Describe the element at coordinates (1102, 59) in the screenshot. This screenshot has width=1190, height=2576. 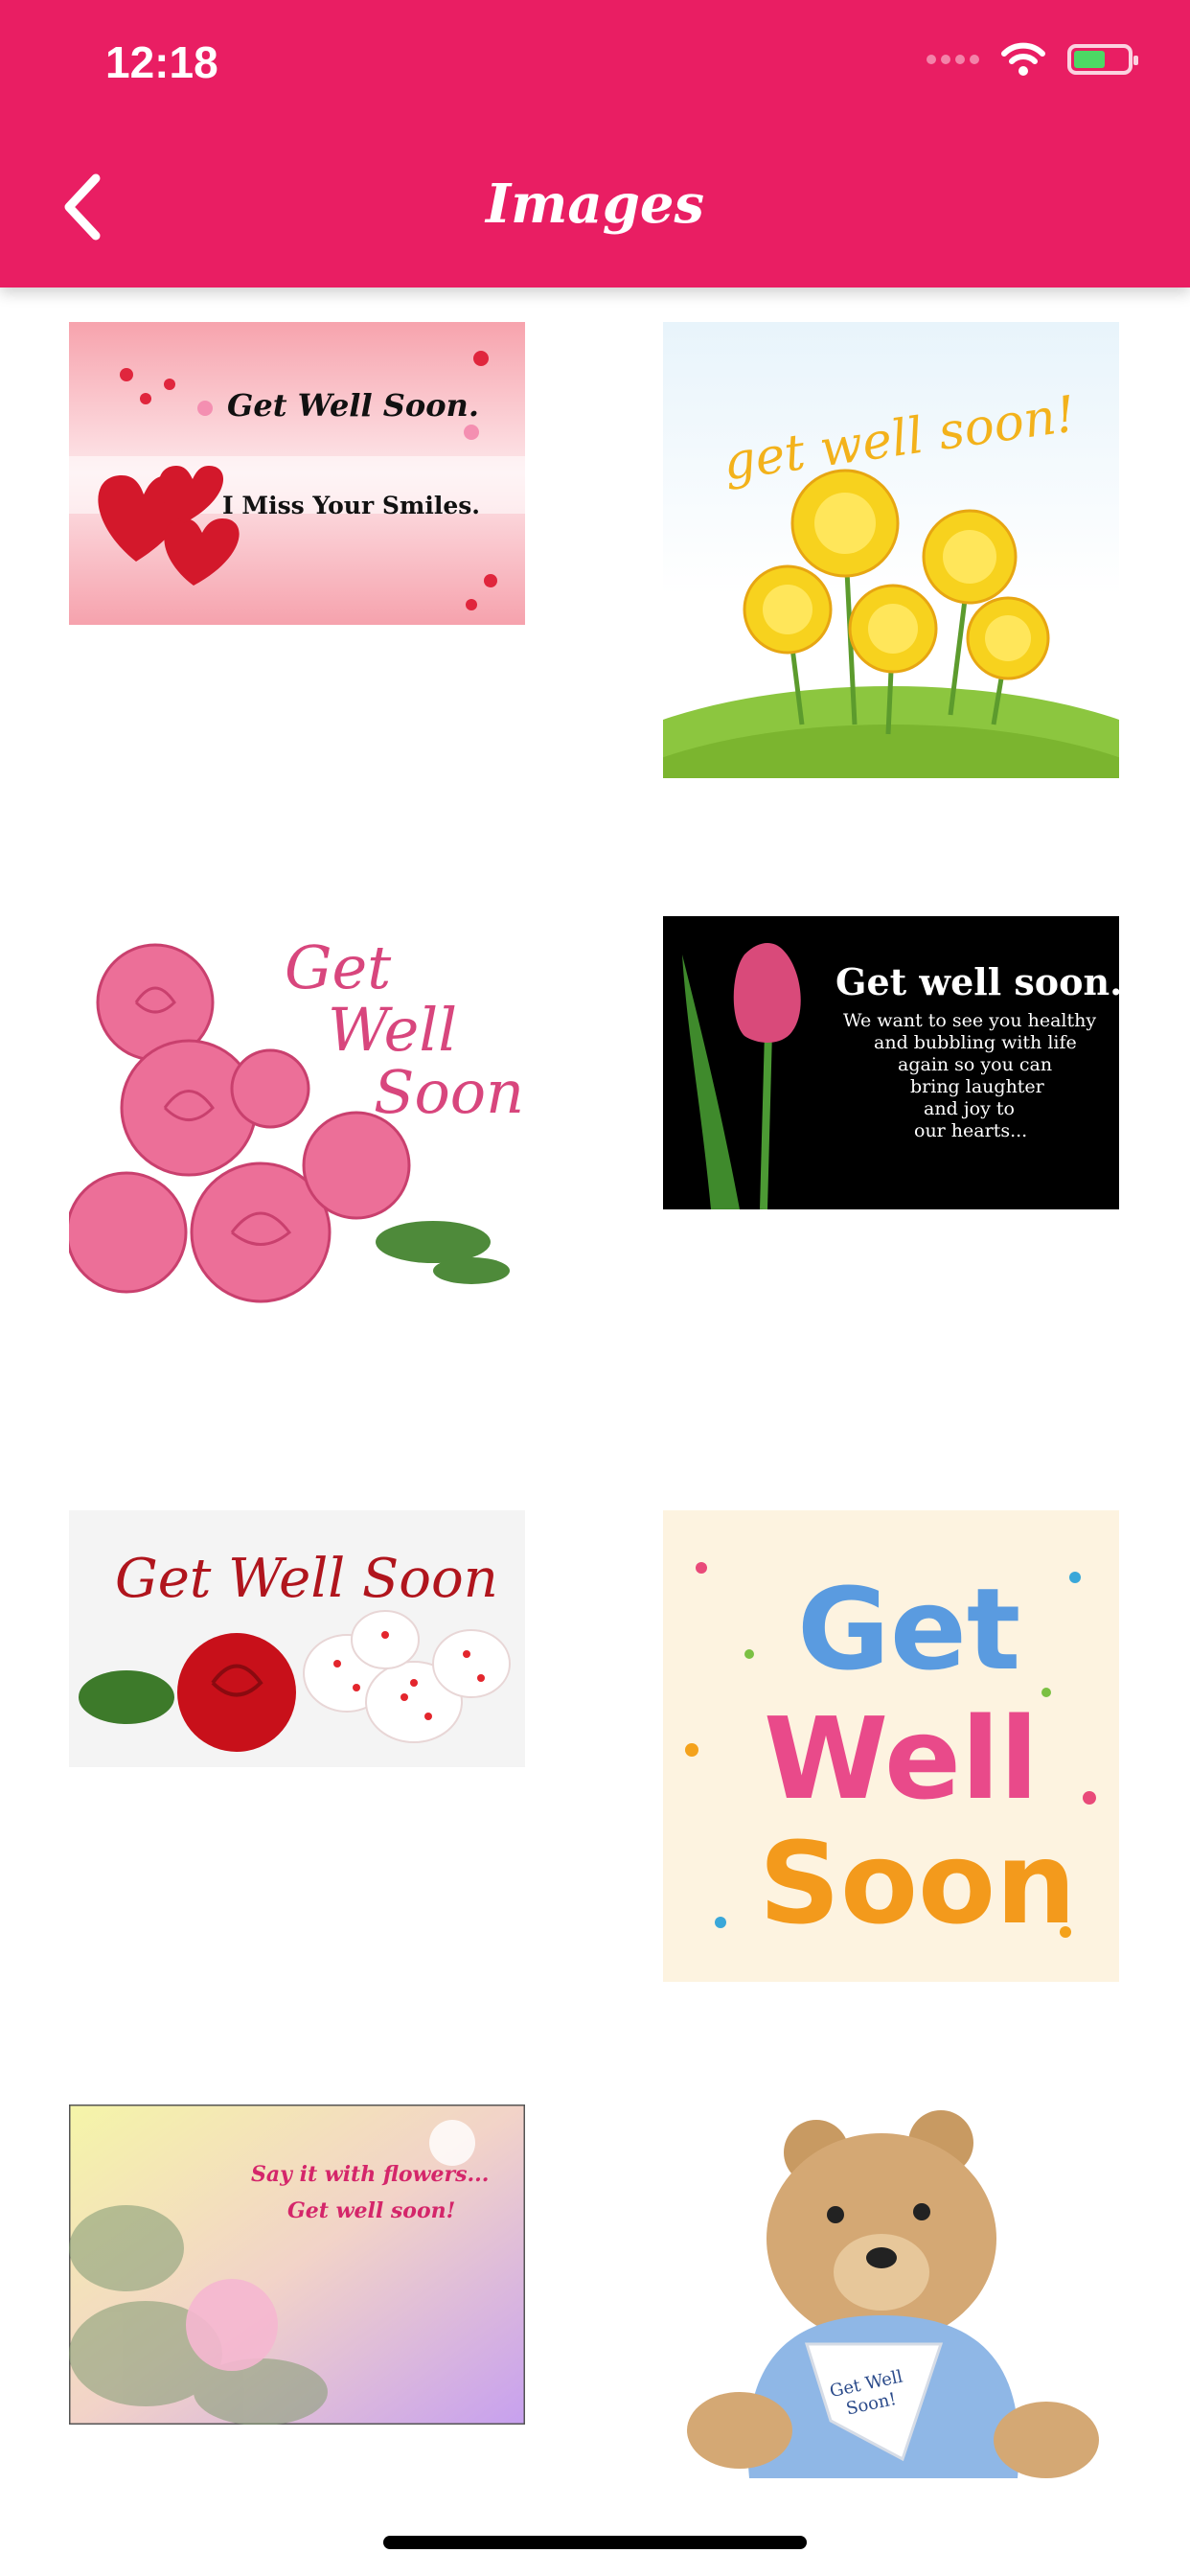
I see `battery-icon` at that location.